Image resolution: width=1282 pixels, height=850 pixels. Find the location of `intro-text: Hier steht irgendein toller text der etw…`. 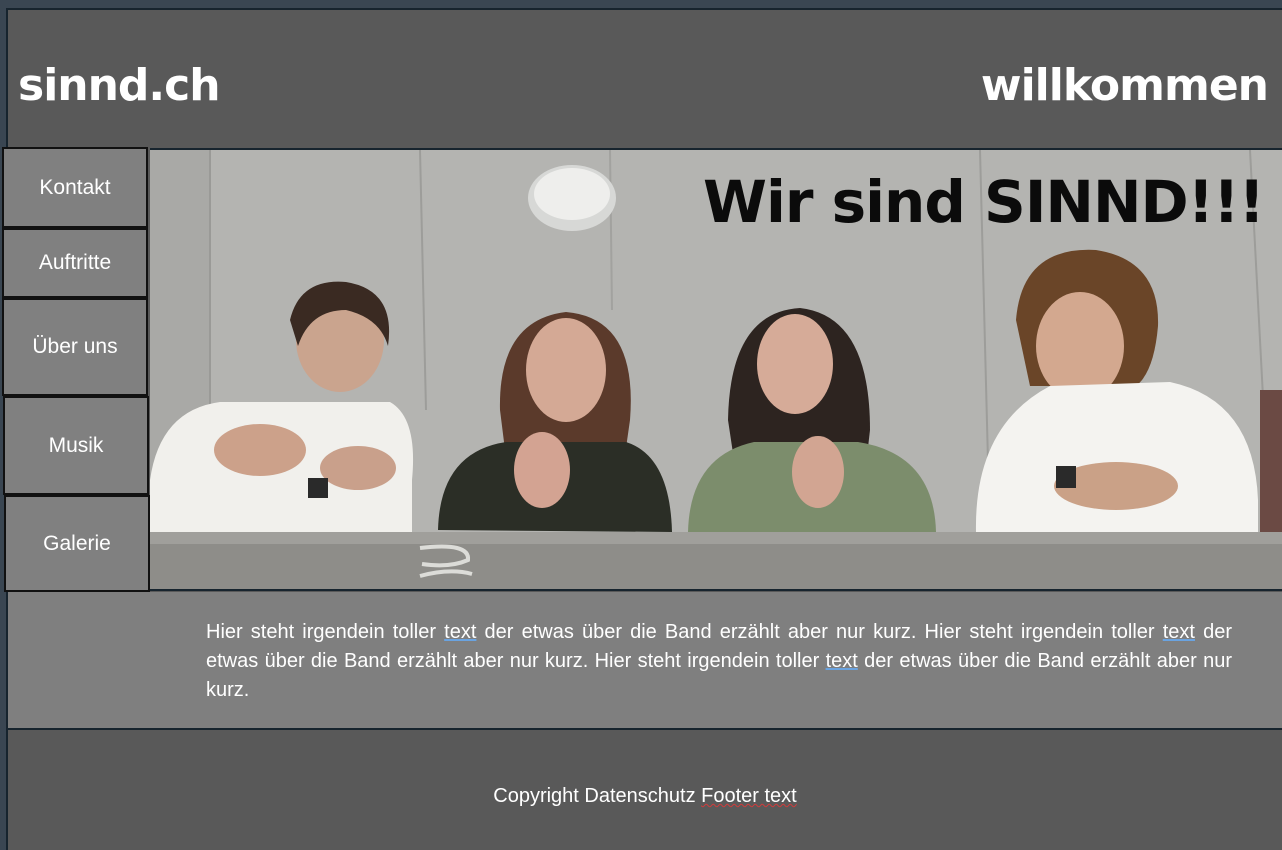

intro-text: Hier steht irgendein toller text der etw… is located at coordinates (719, 661).